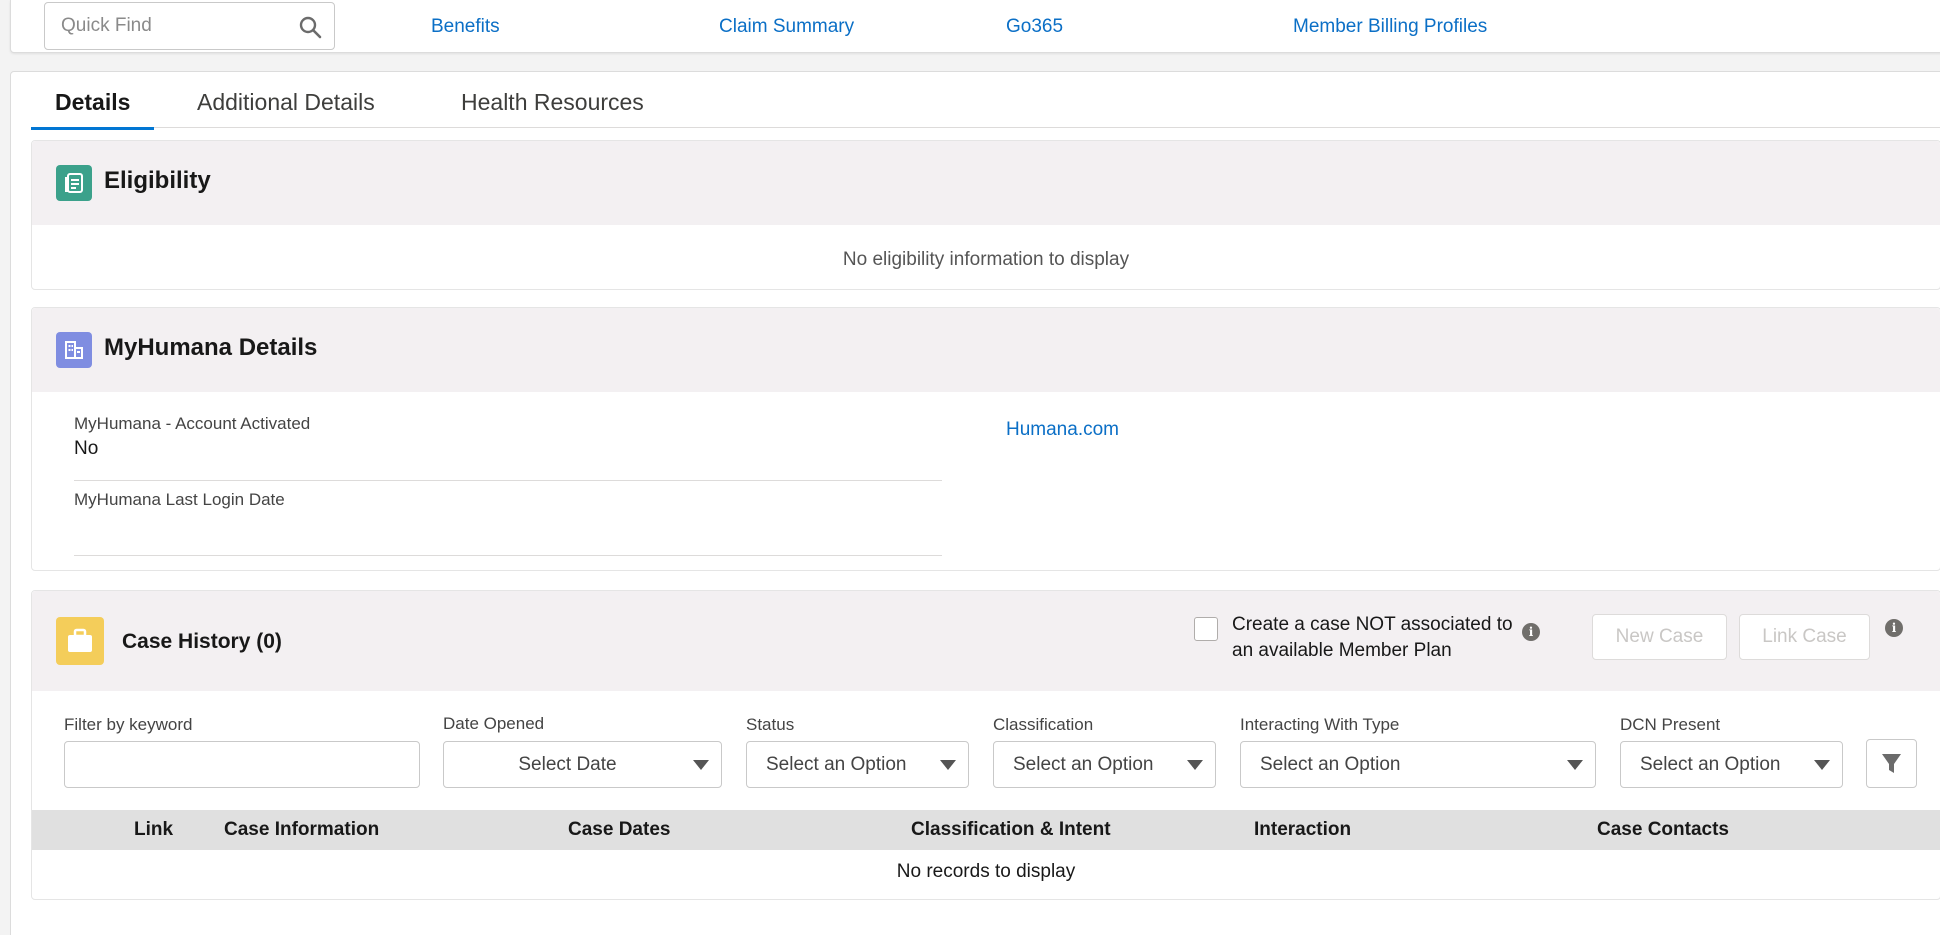 The height and width of the screenshot is (935, 1940). Describe the element at coordinates (192, 423) in the screenshot. I see `account-activated-label: MyHumana - Account Activated` at that location.